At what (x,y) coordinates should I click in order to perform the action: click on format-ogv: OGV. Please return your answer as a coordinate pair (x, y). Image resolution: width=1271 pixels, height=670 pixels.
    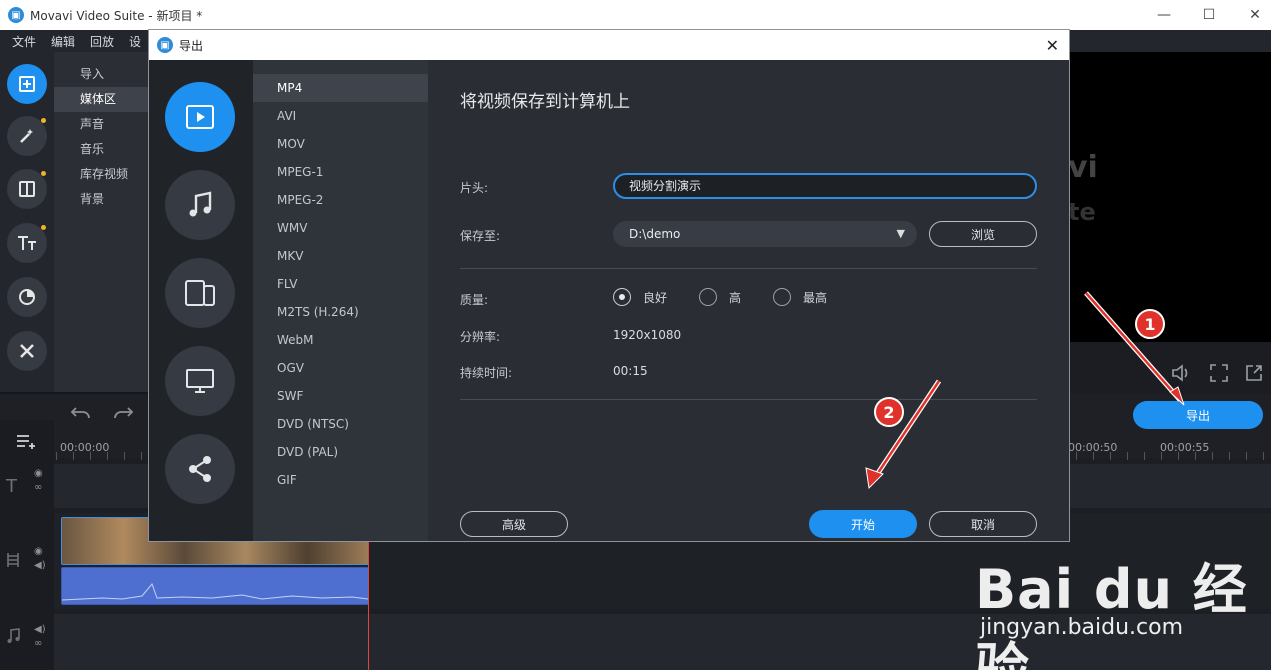
    Looking at the image, I should click on (340, 368).